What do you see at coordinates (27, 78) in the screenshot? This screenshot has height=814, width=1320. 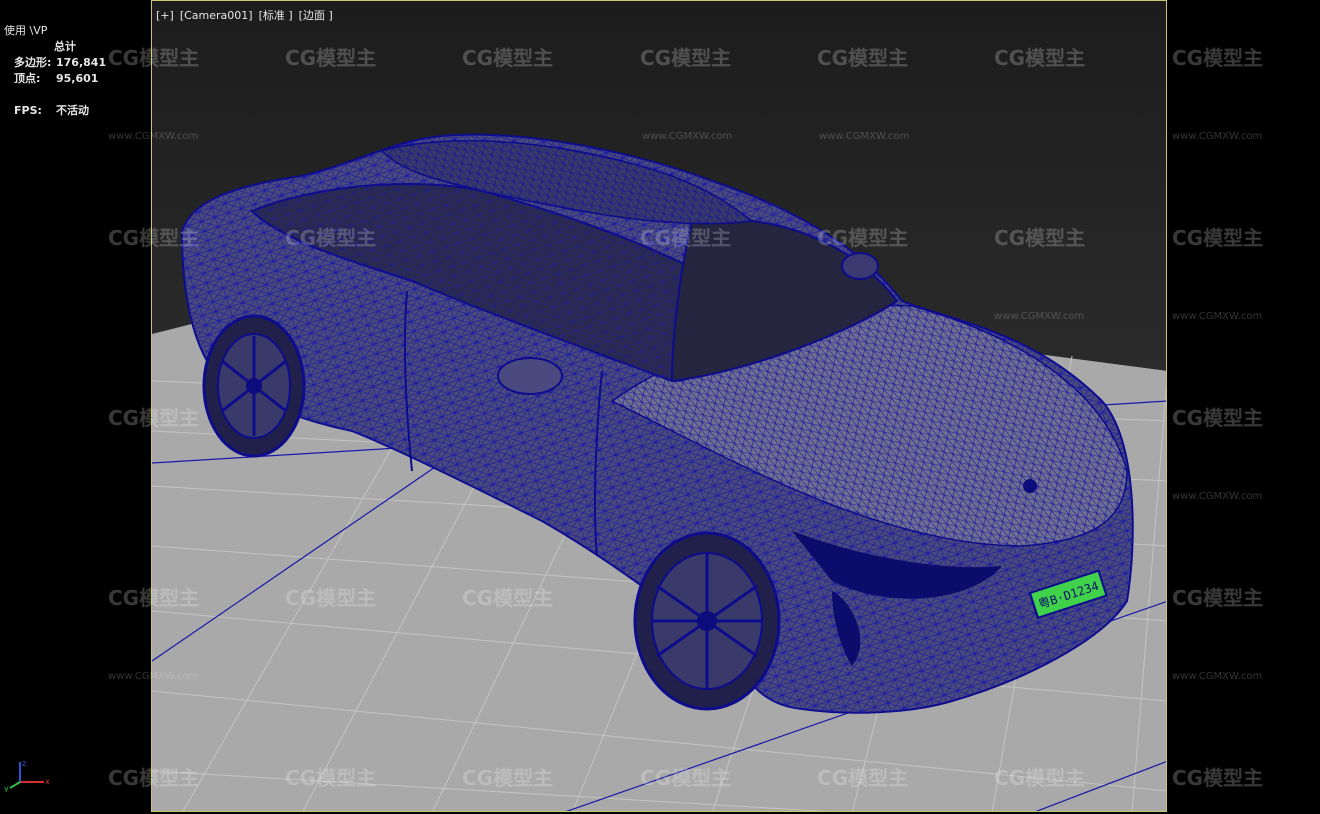 I see `vertices-label: 顶点:` at bounding box center [27, 78].